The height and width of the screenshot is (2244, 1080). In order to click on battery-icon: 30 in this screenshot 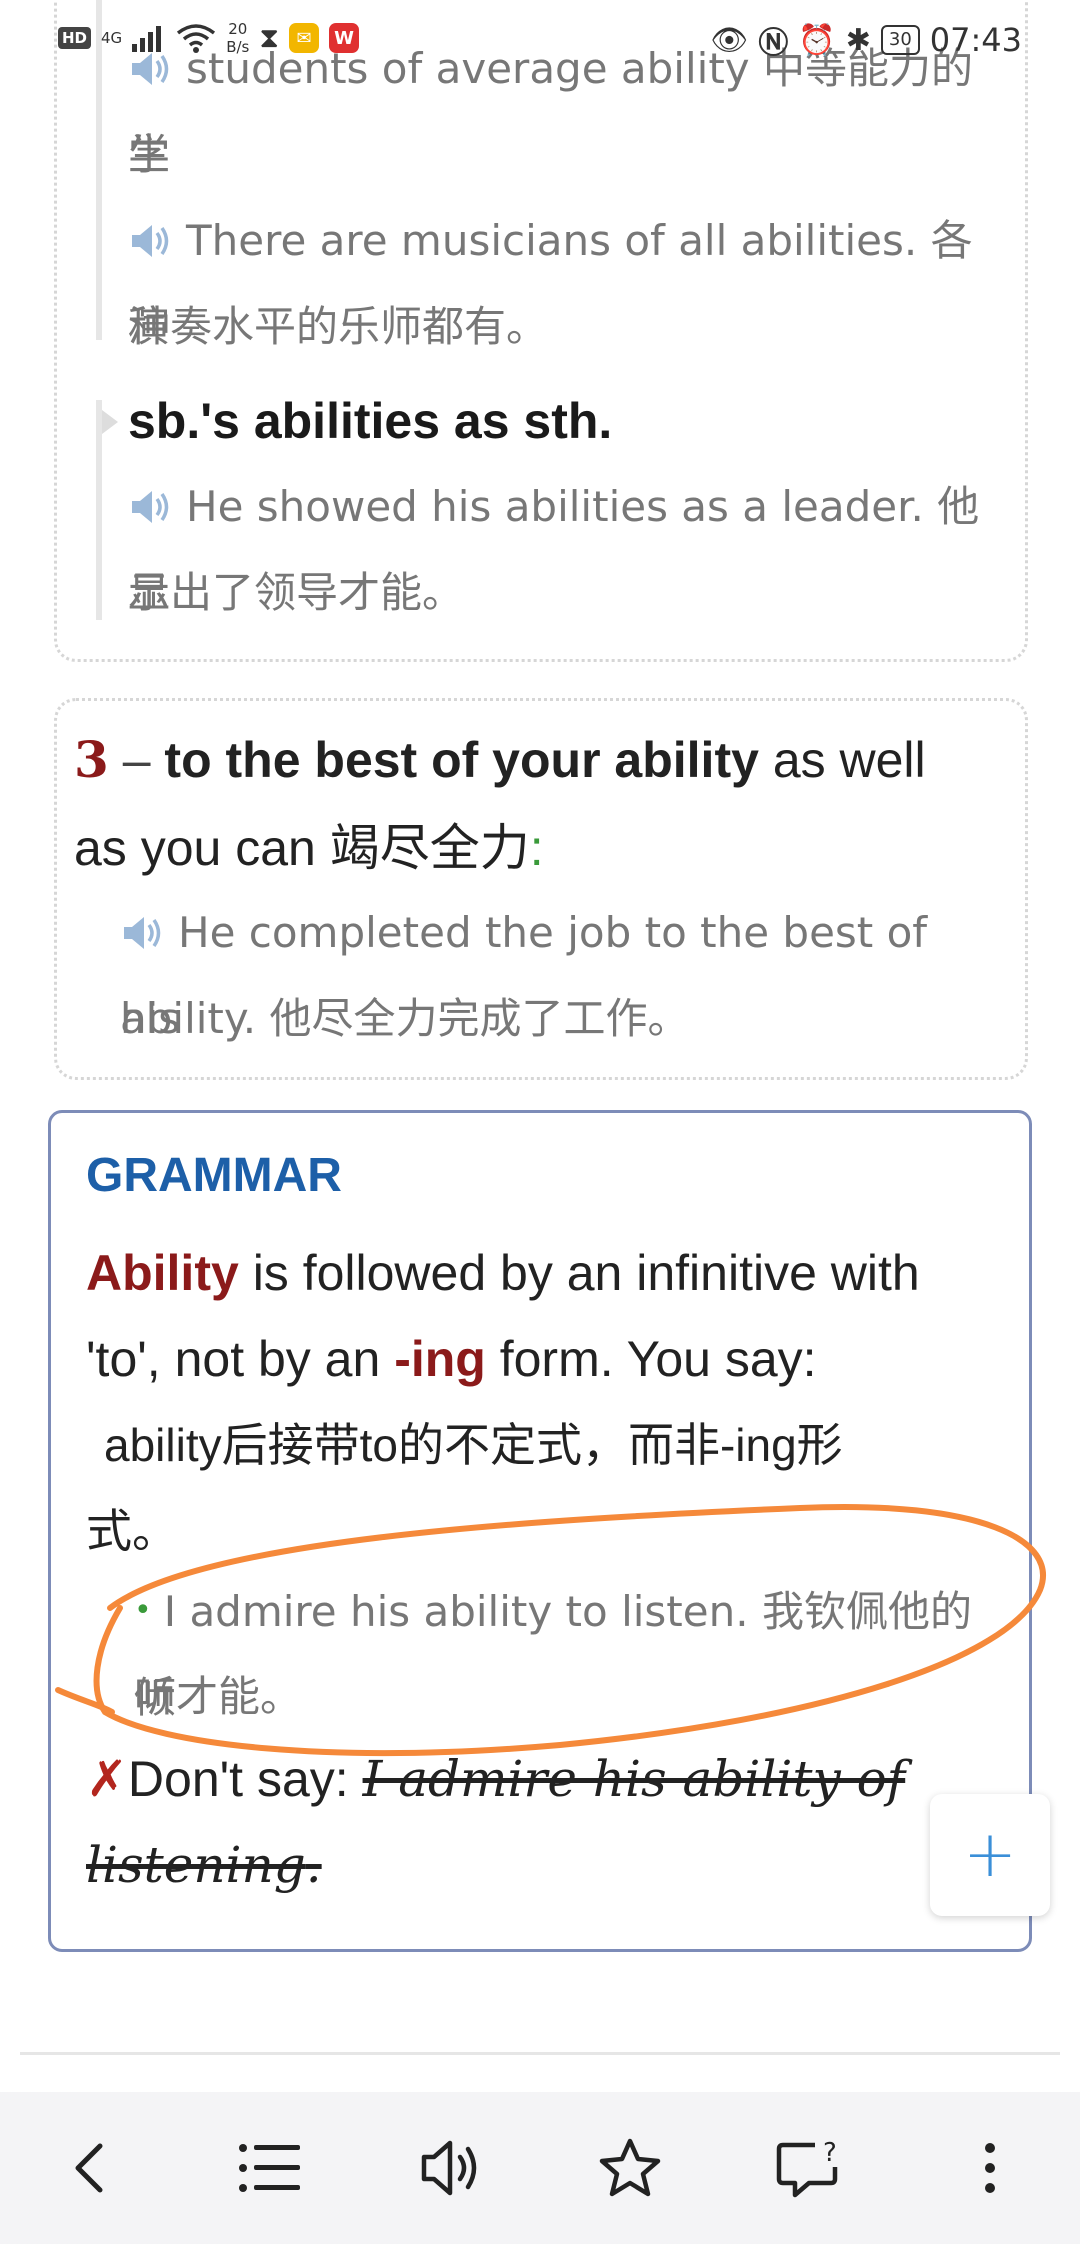, I will do `click(900, 40)`.